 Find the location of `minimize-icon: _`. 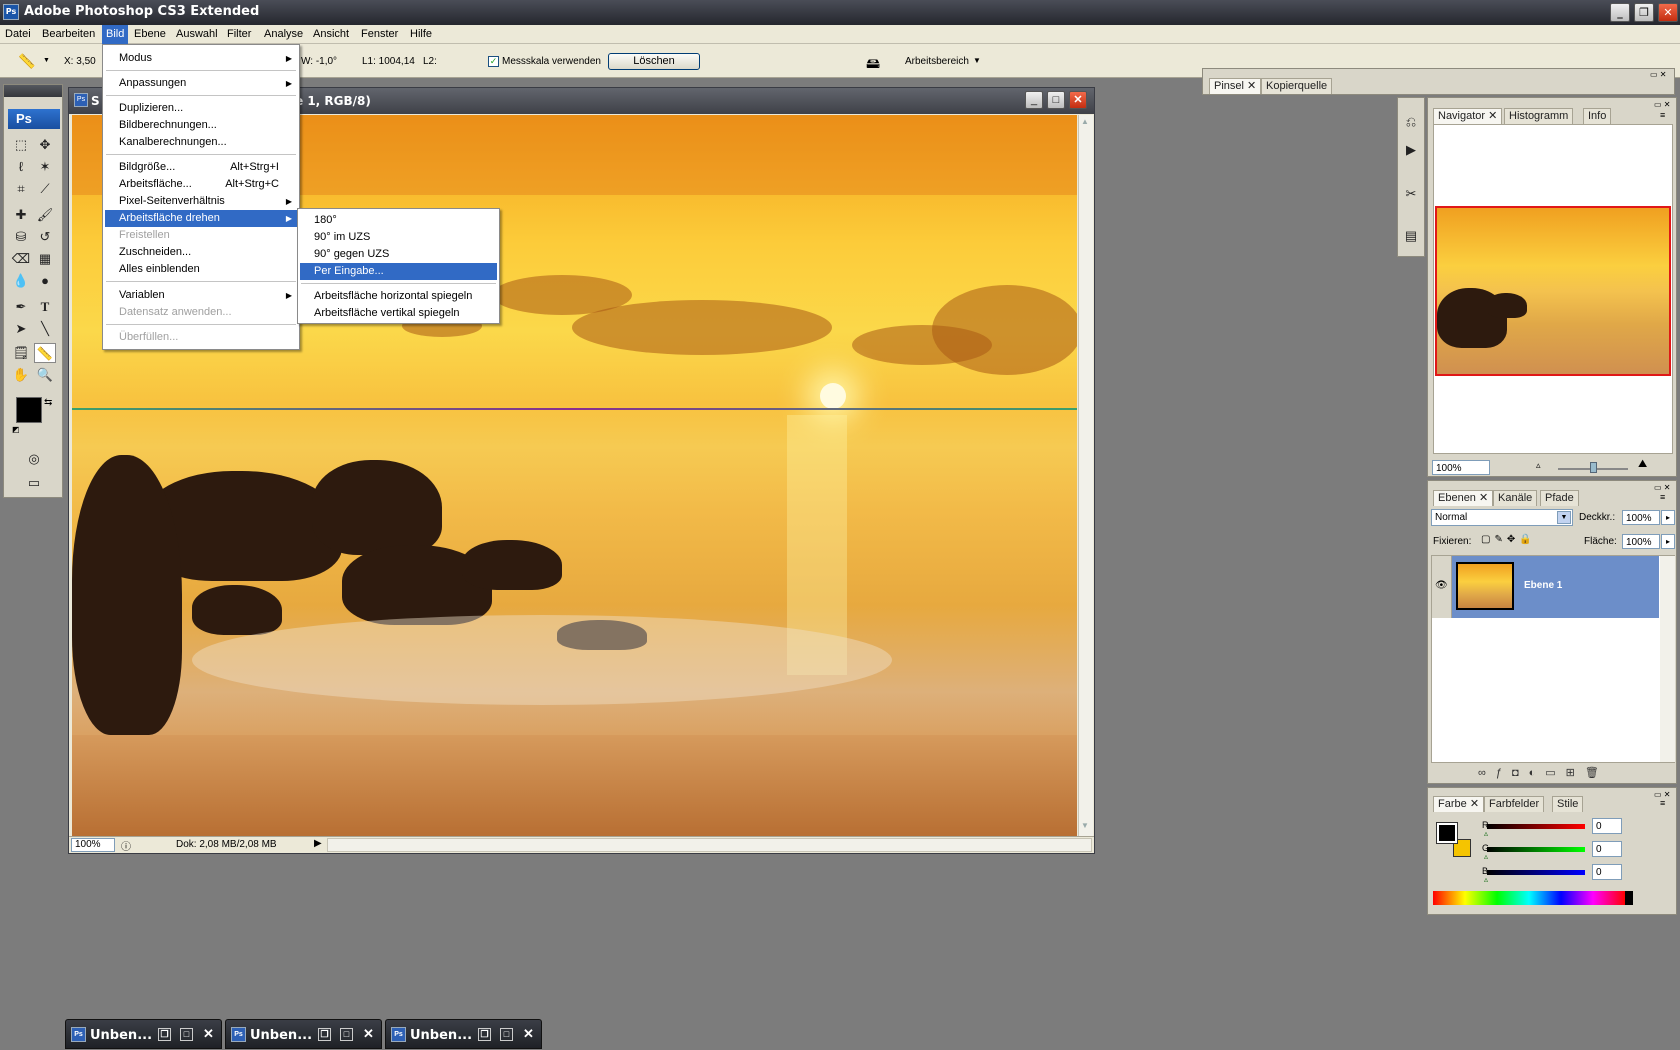

minimize-icon: _ is located at coordinates (1620, 12).